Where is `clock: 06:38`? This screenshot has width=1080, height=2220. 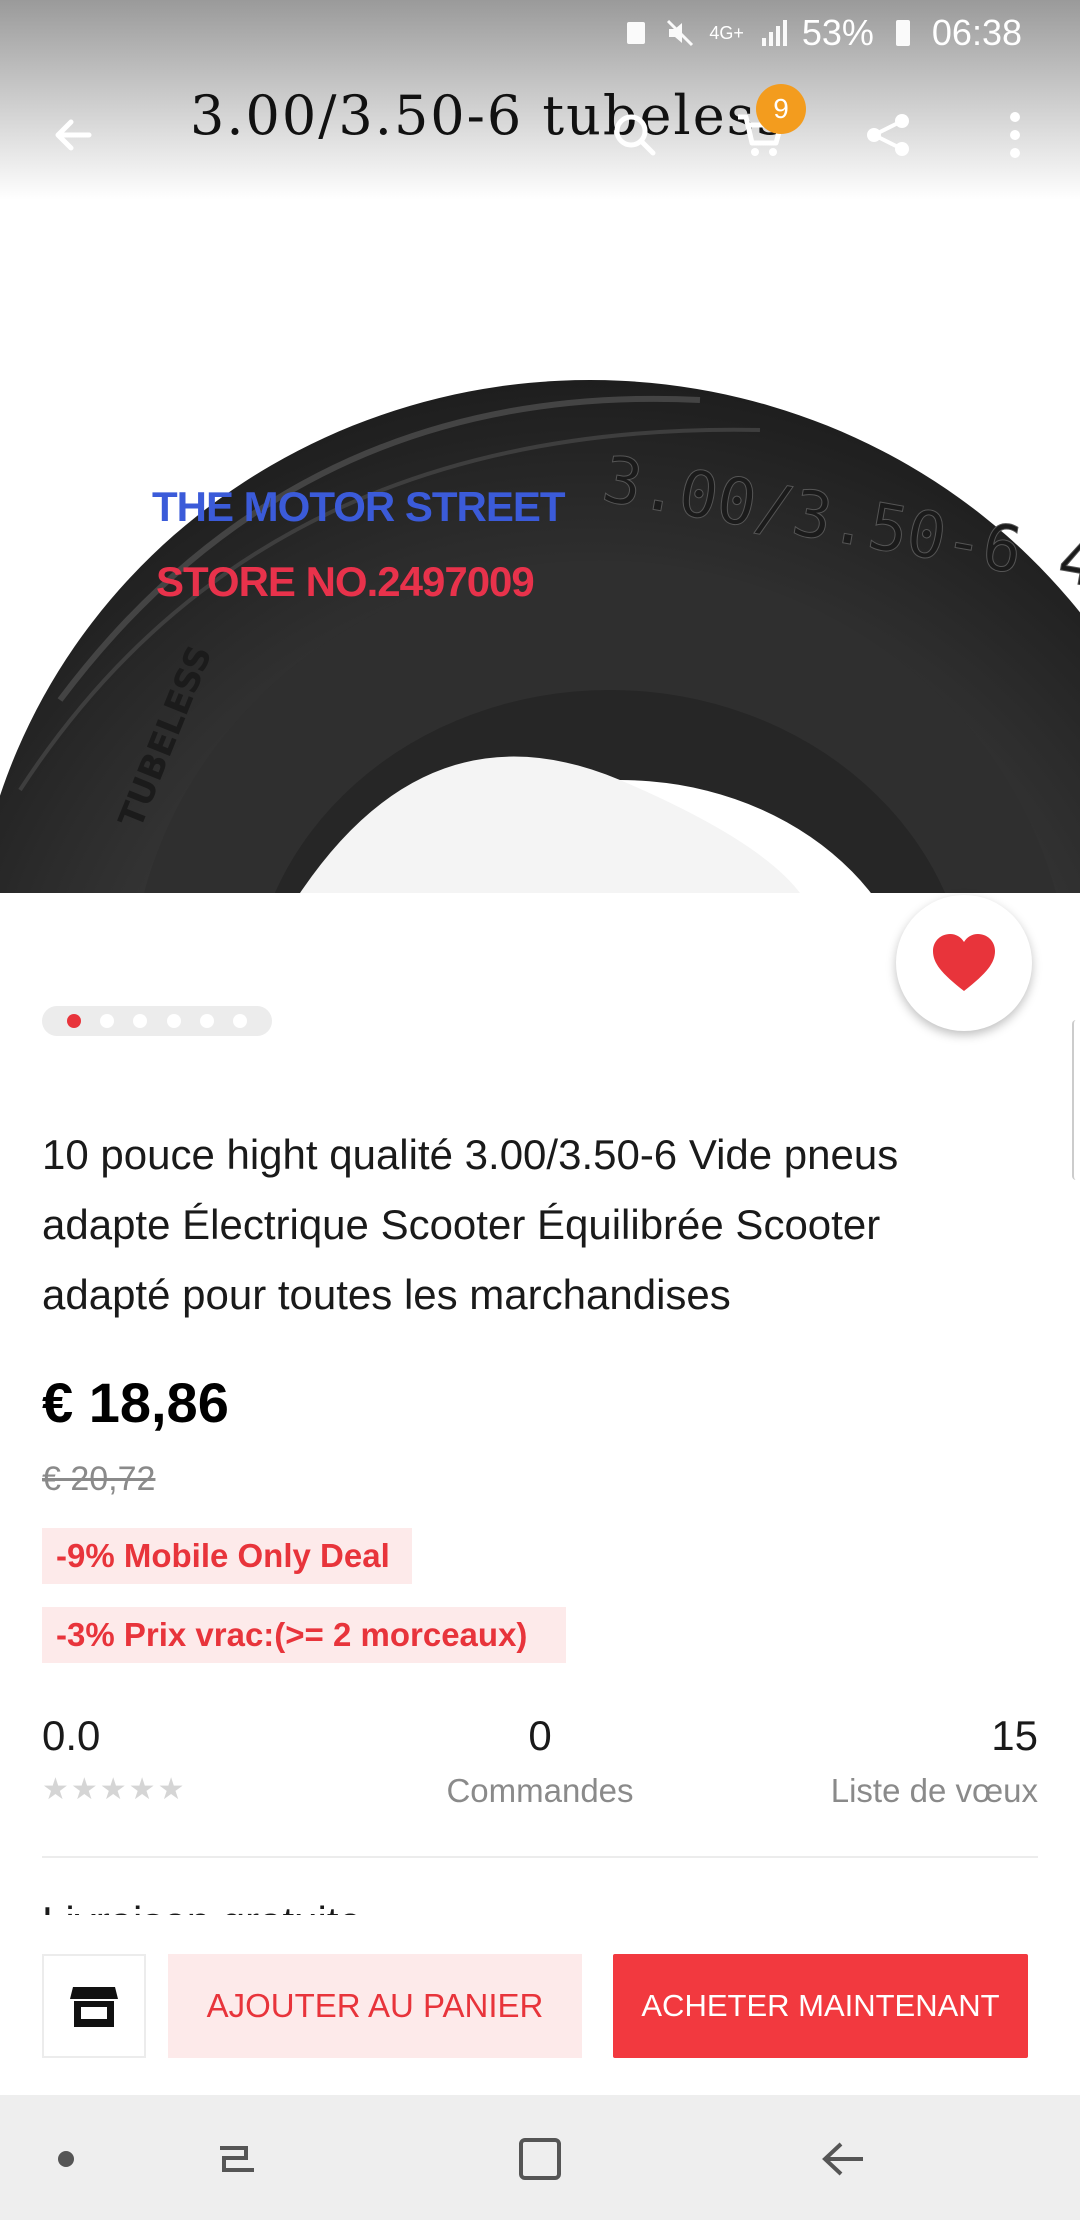
clock: 06:38 is located at coordinates (976, 32).